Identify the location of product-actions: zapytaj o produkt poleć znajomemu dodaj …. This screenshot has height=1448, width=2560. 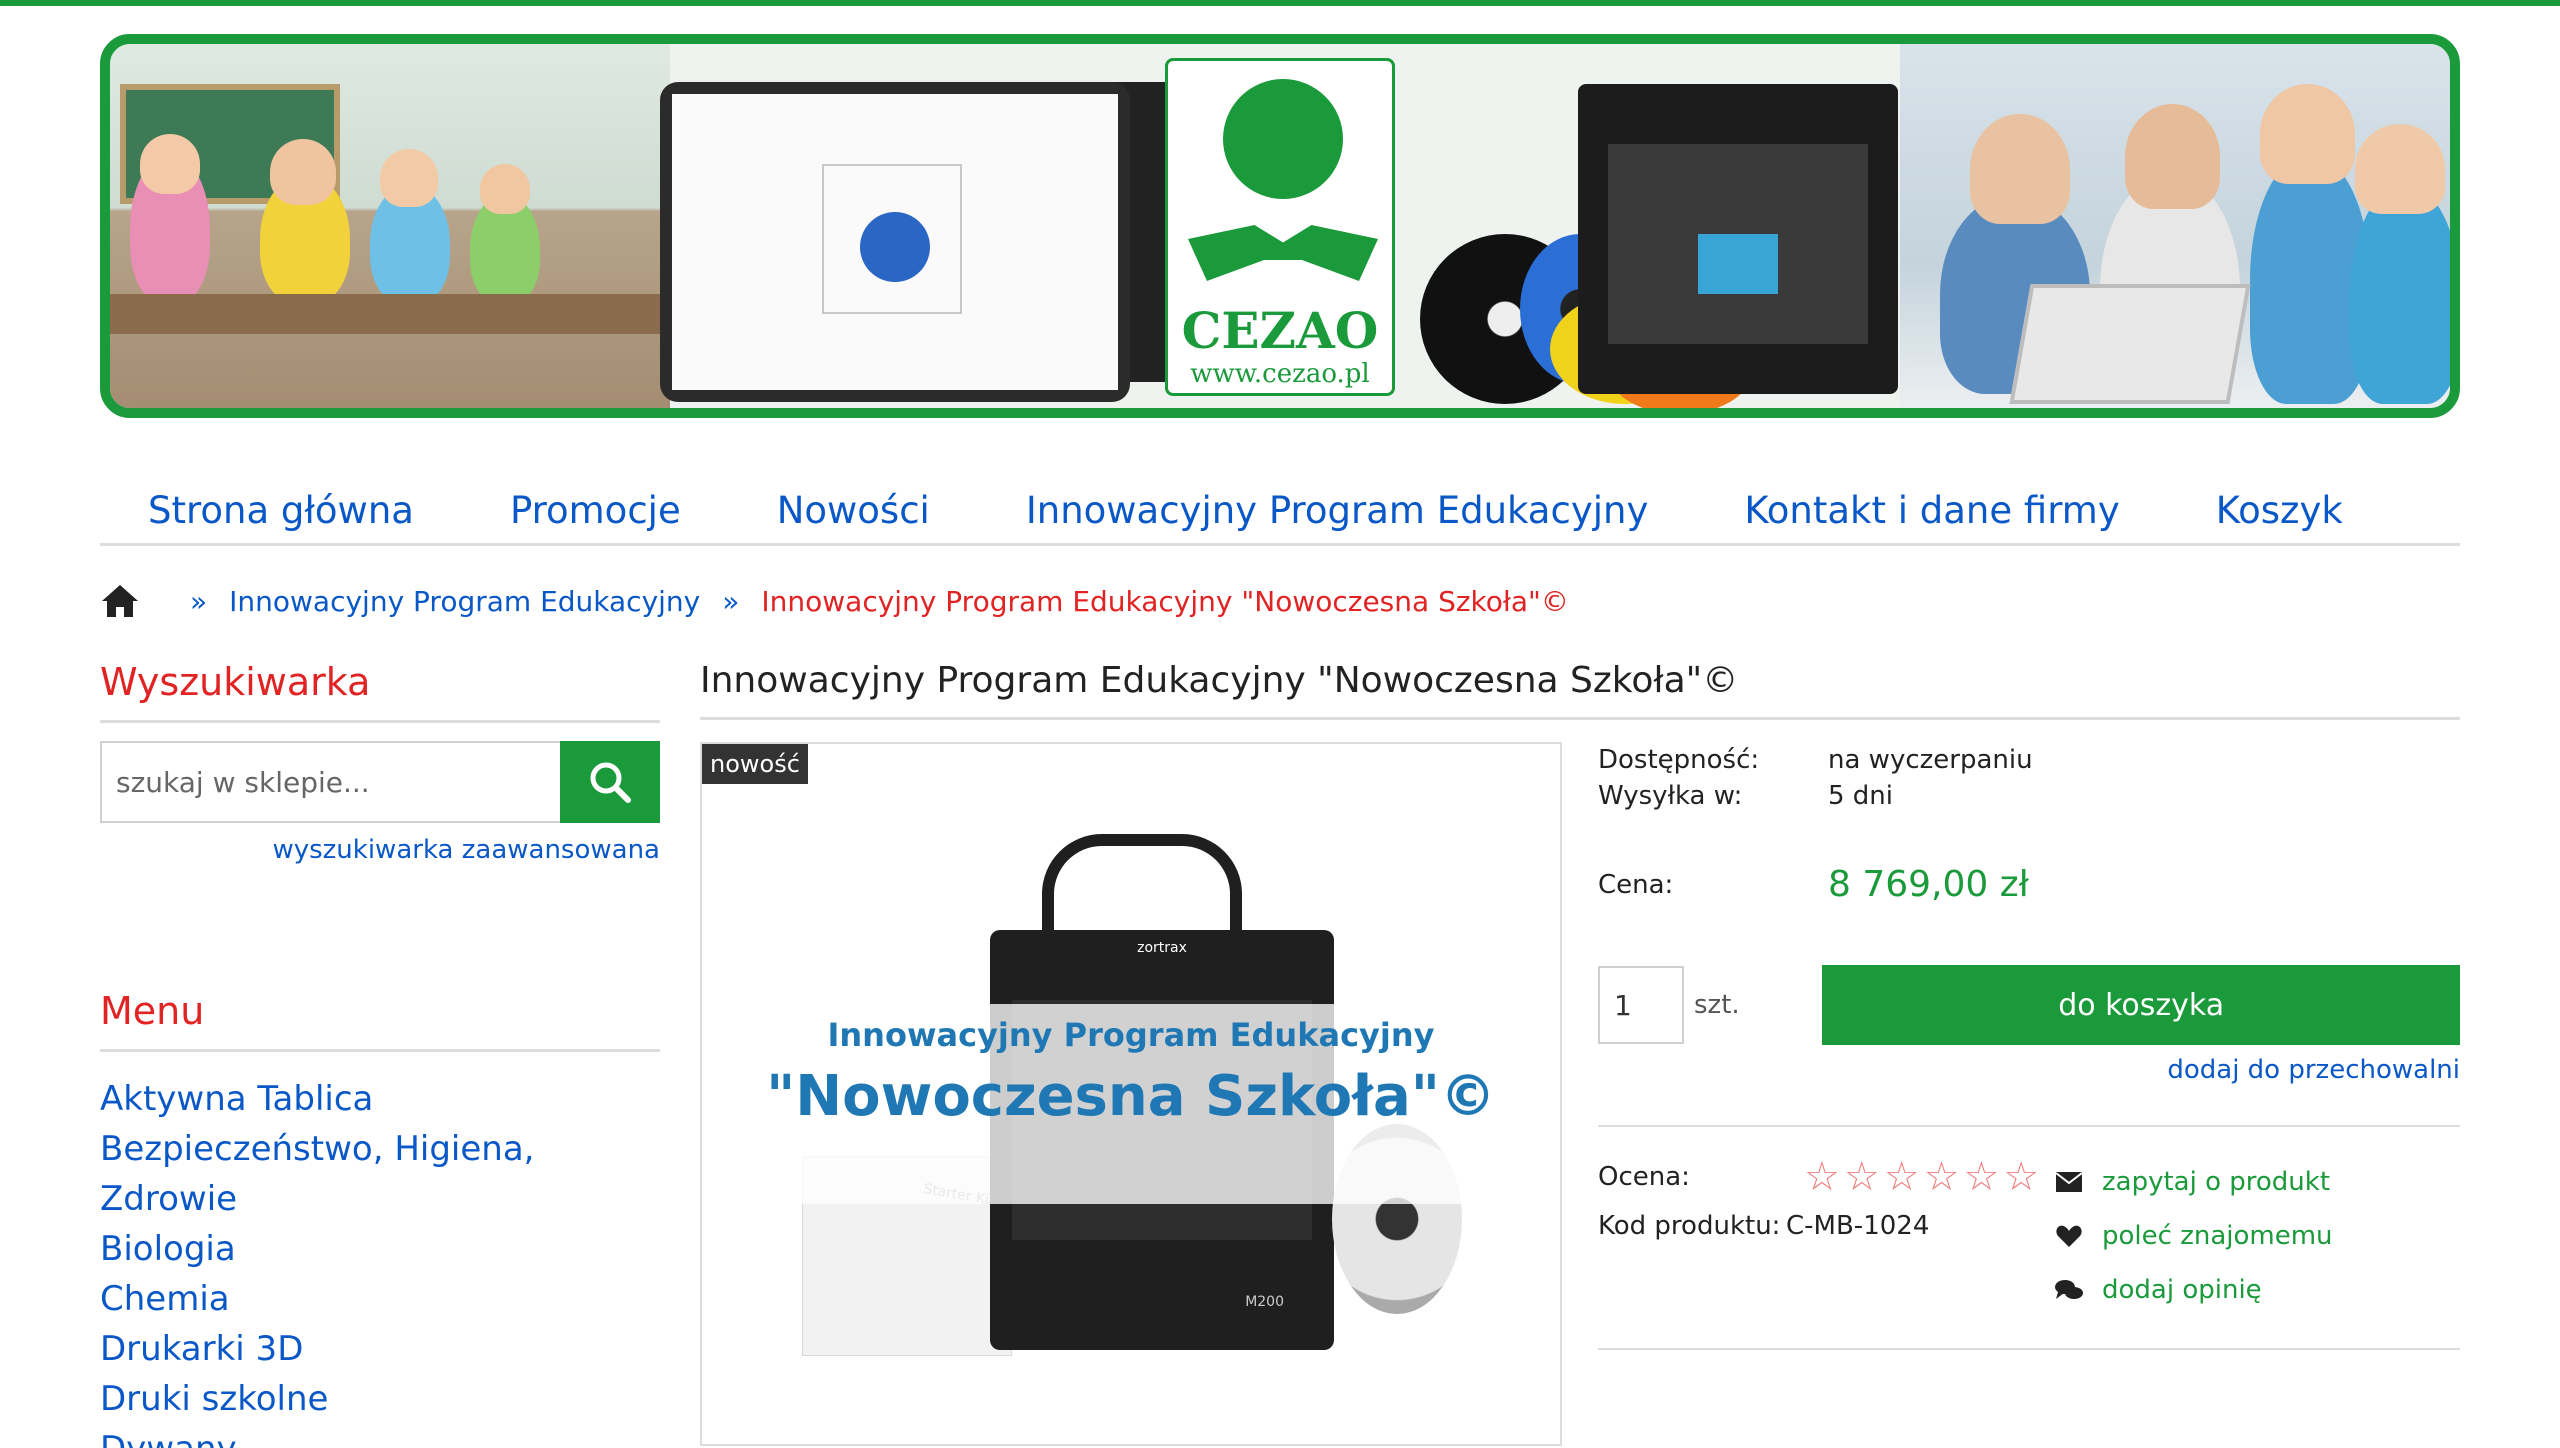
(2193, 1236).